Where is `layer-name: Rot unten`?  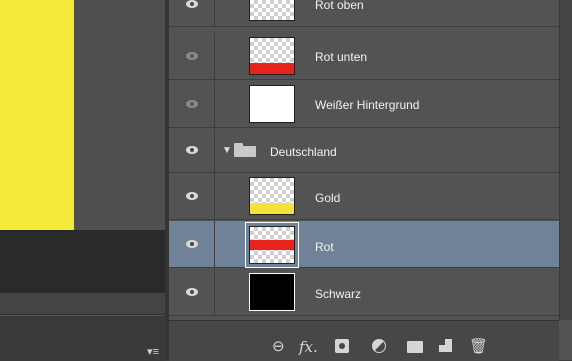 layer-name: Rot unten is located at coordinates (341, 57).